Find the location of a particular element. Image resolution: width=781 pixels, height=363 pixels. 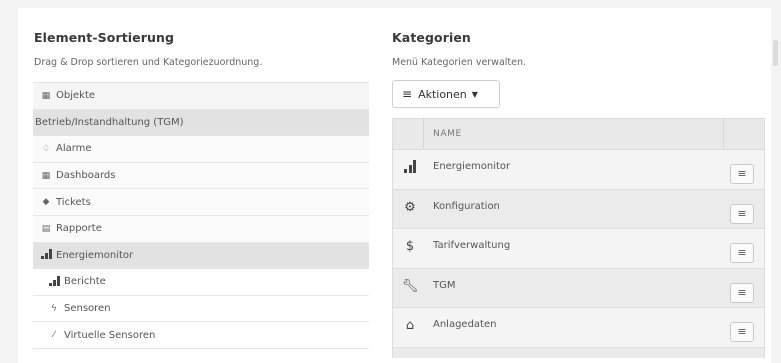

actions-dropdown-button: ≡ Aktionen ▼ is located at coordinates (446, 94).